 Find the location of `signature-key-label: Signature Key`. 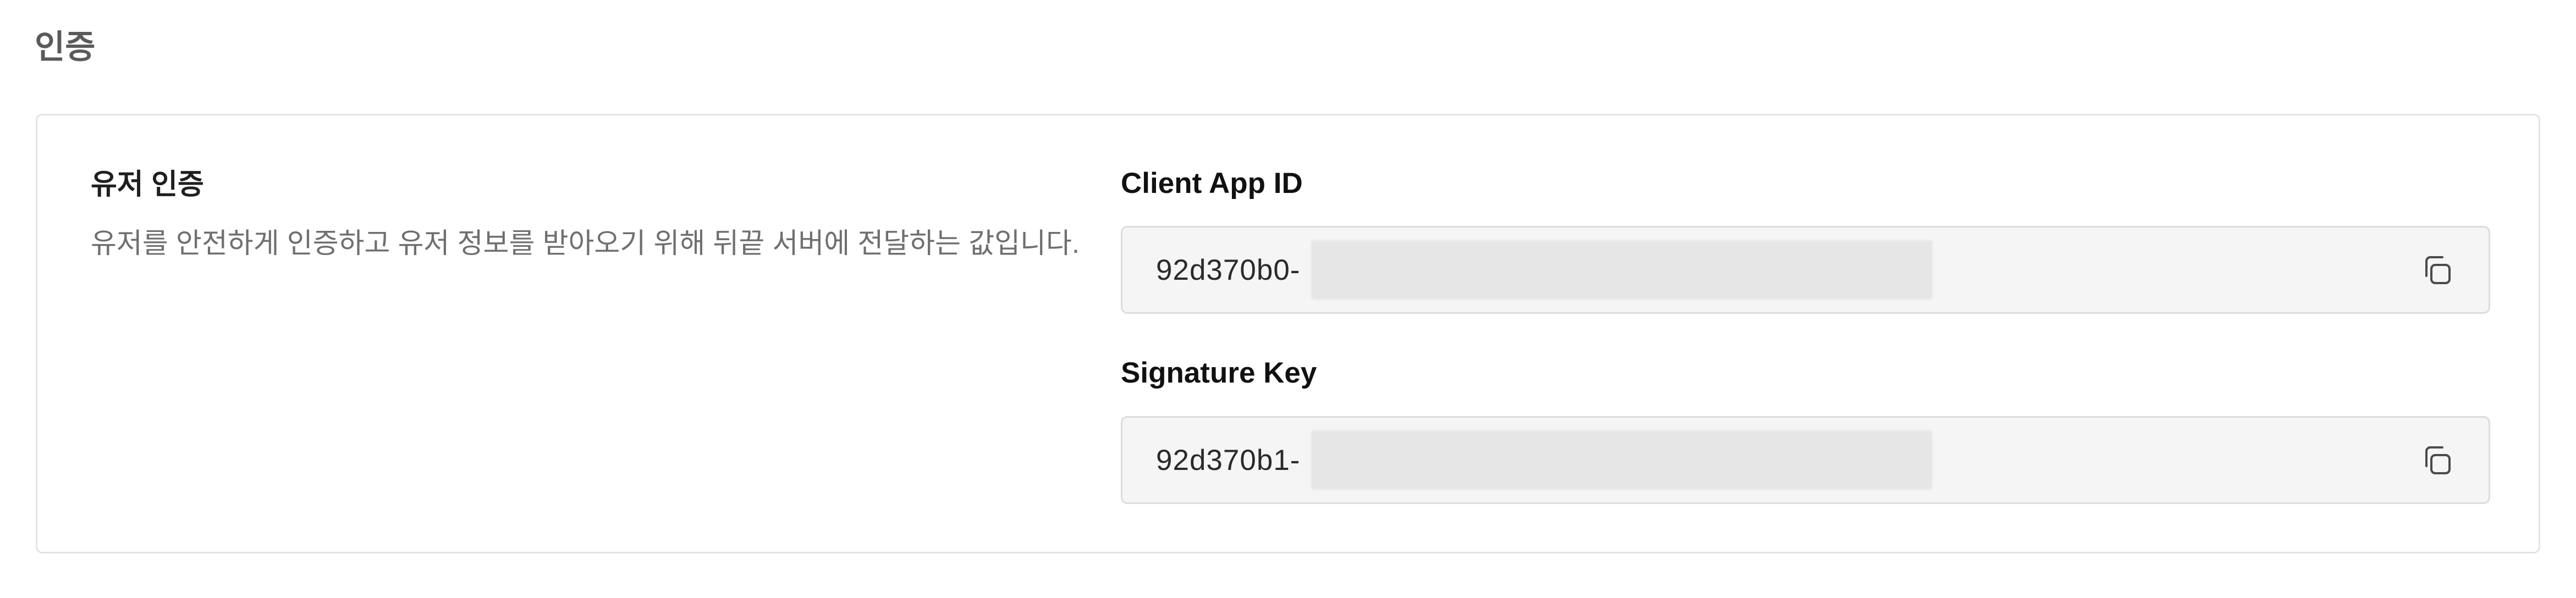

signature-key-label: Signature Key is located at coordinates (1219, 373).